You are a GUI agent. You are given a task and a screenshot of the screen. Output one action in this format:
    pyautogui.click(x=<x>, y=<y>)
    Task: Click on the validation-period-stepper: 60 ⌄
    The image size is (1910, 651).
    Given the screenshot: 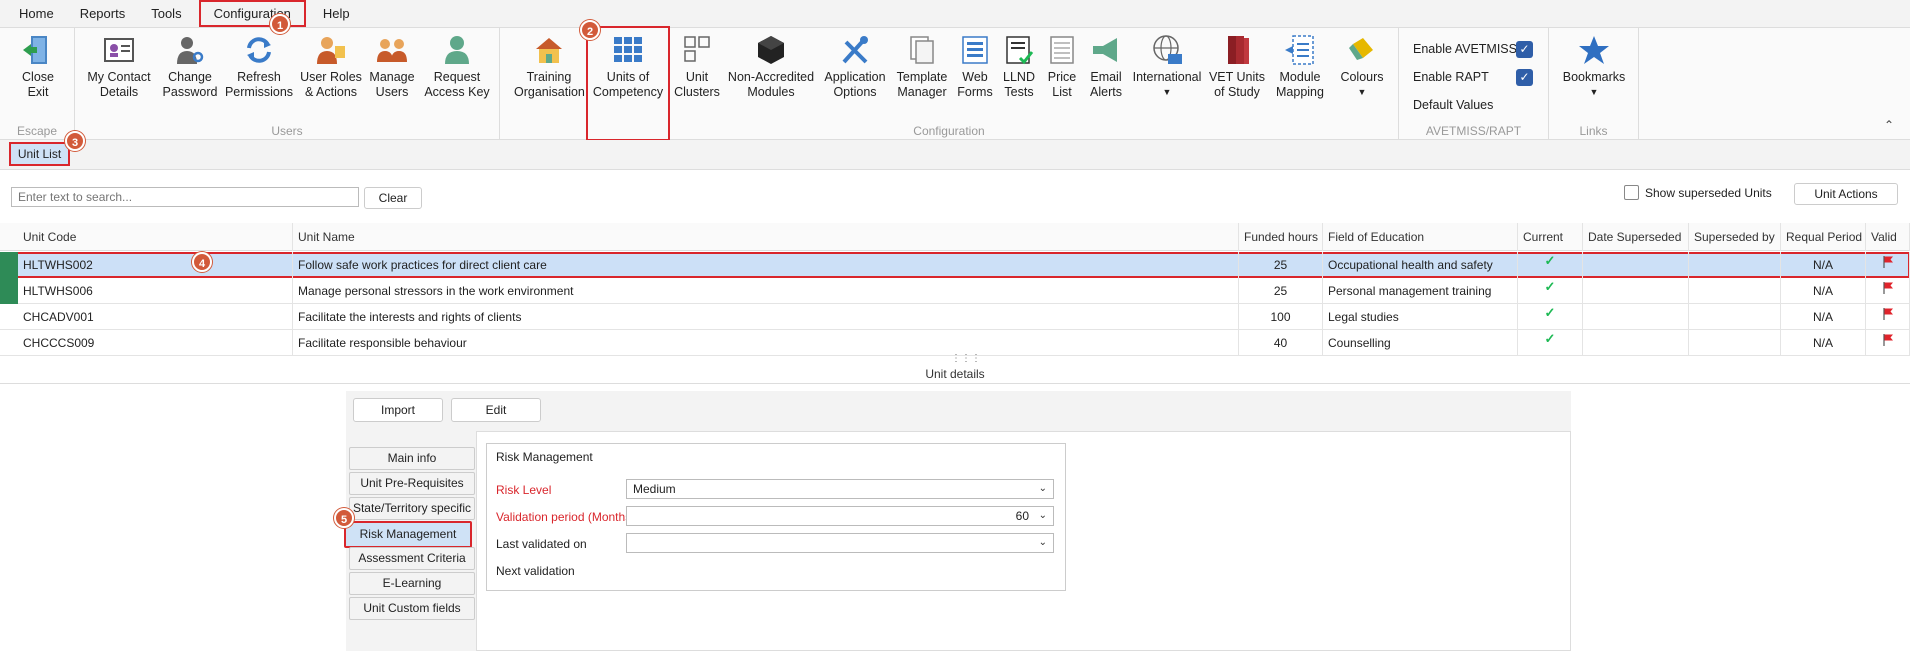 What is the action you would take?
    pyautogui.click(x=840, y=516)
    